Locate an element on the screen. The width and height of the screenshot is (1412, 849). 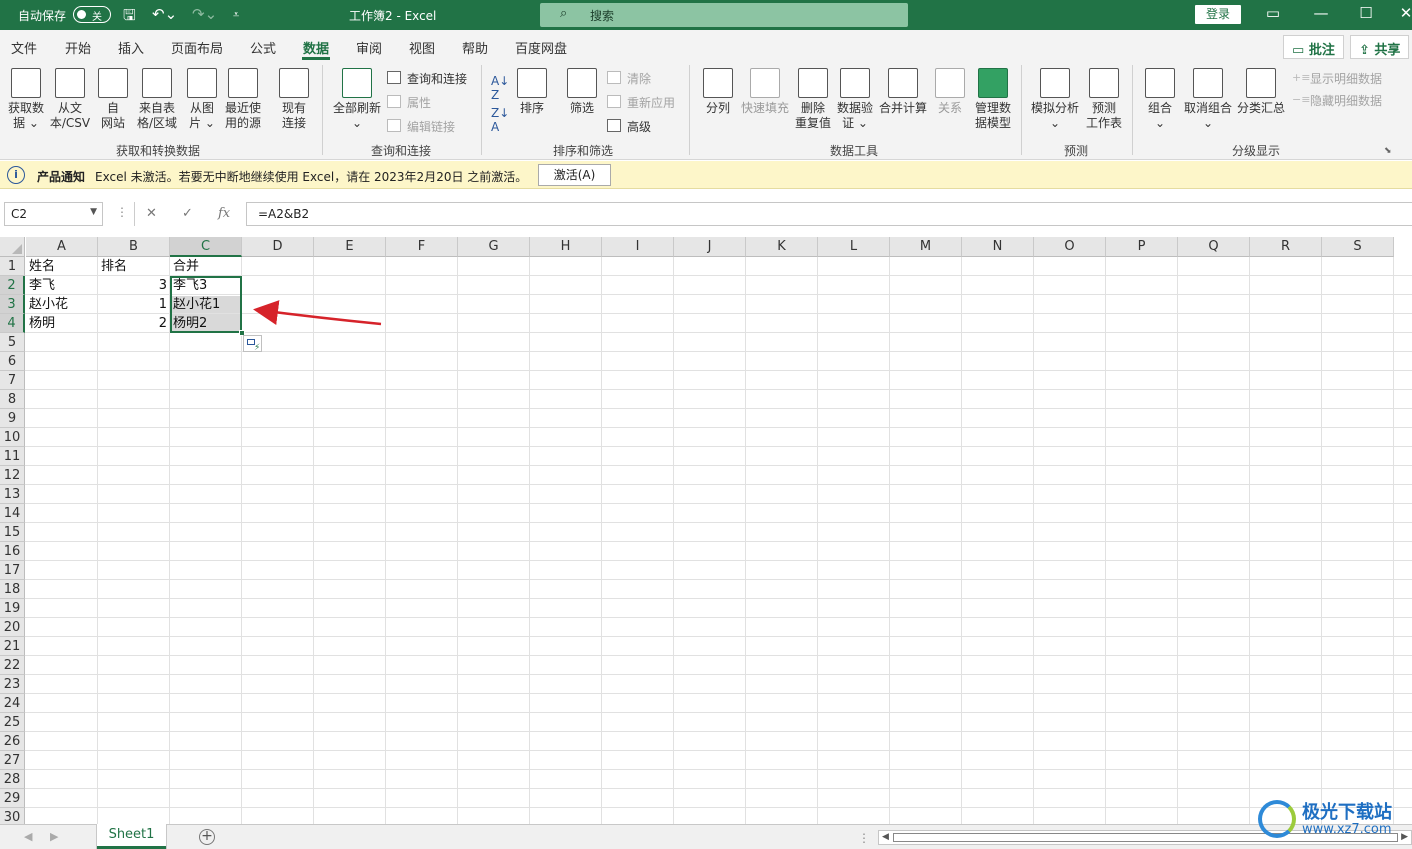
column-header-i: I is located at coordinates (638, 247).